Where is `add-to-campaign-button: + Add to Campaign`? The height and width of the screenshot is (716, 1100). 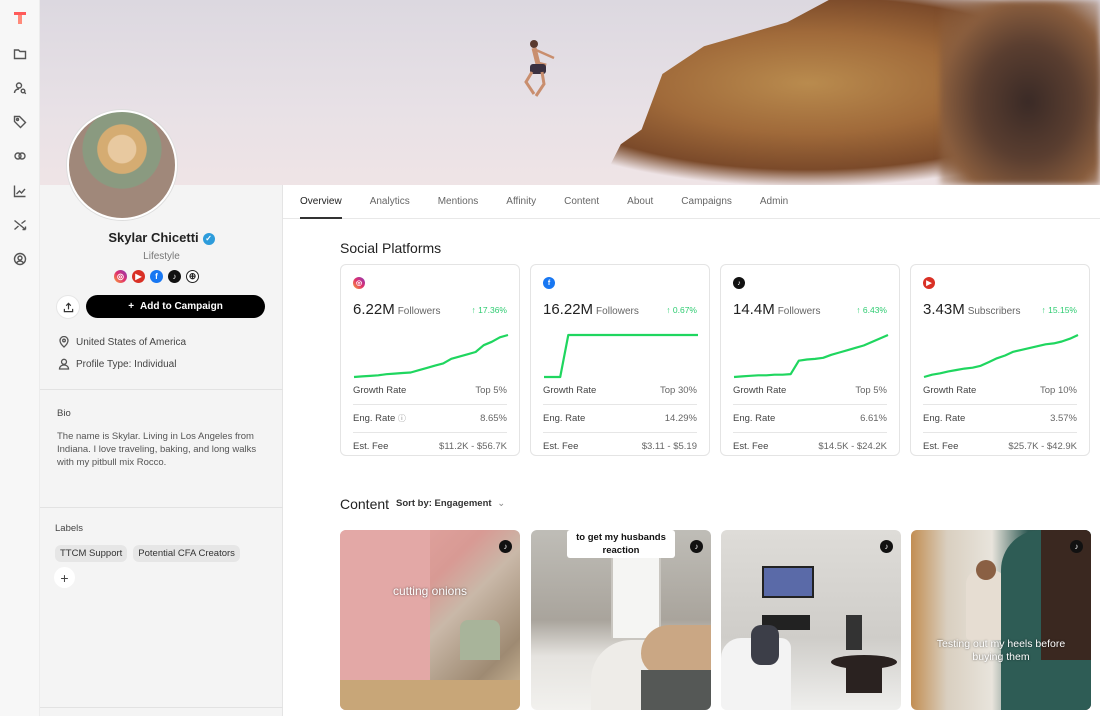
add-to-campaign-button: + Add to Campaign is located at coordinates (175, 306).